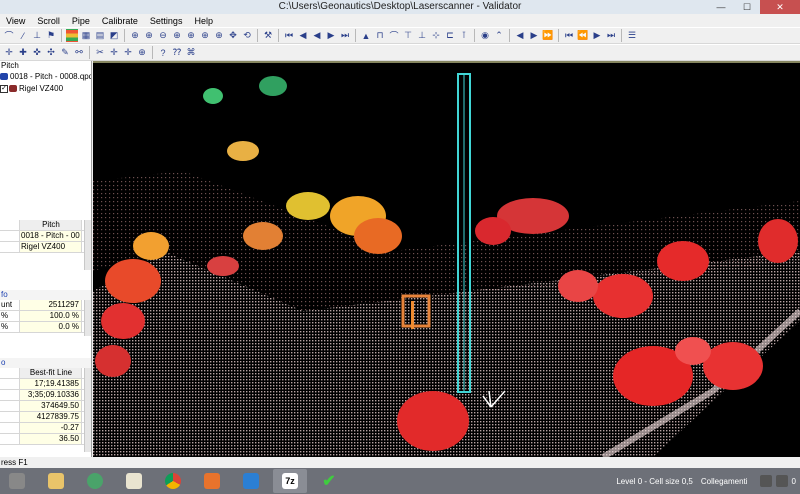 The height and width of the screenshot is (494, 800). What do you see at coordinates (520, 35) in the screenshot?
I see `step-back-icon: ◀` at bounding box center [520, 35].